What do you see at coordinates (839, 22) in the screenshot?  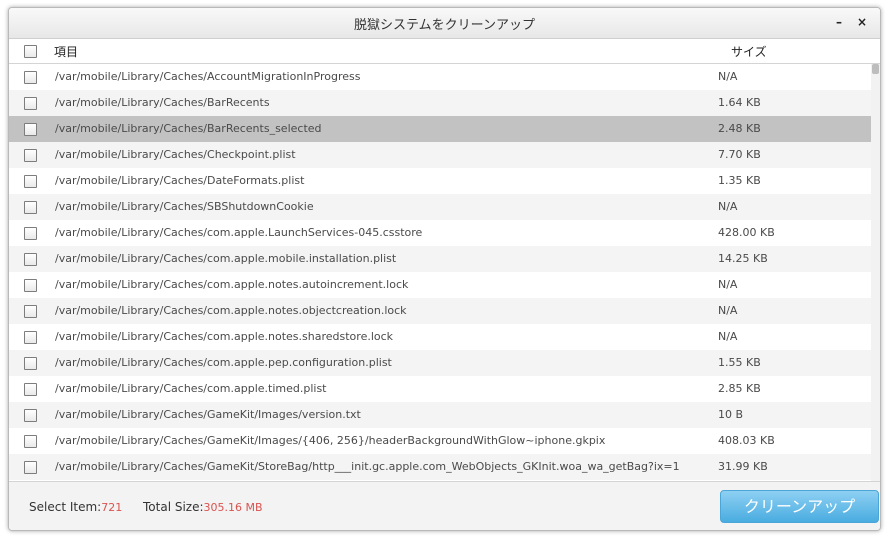 I see `minimize-icon: –` at bounding box center [839, 22].